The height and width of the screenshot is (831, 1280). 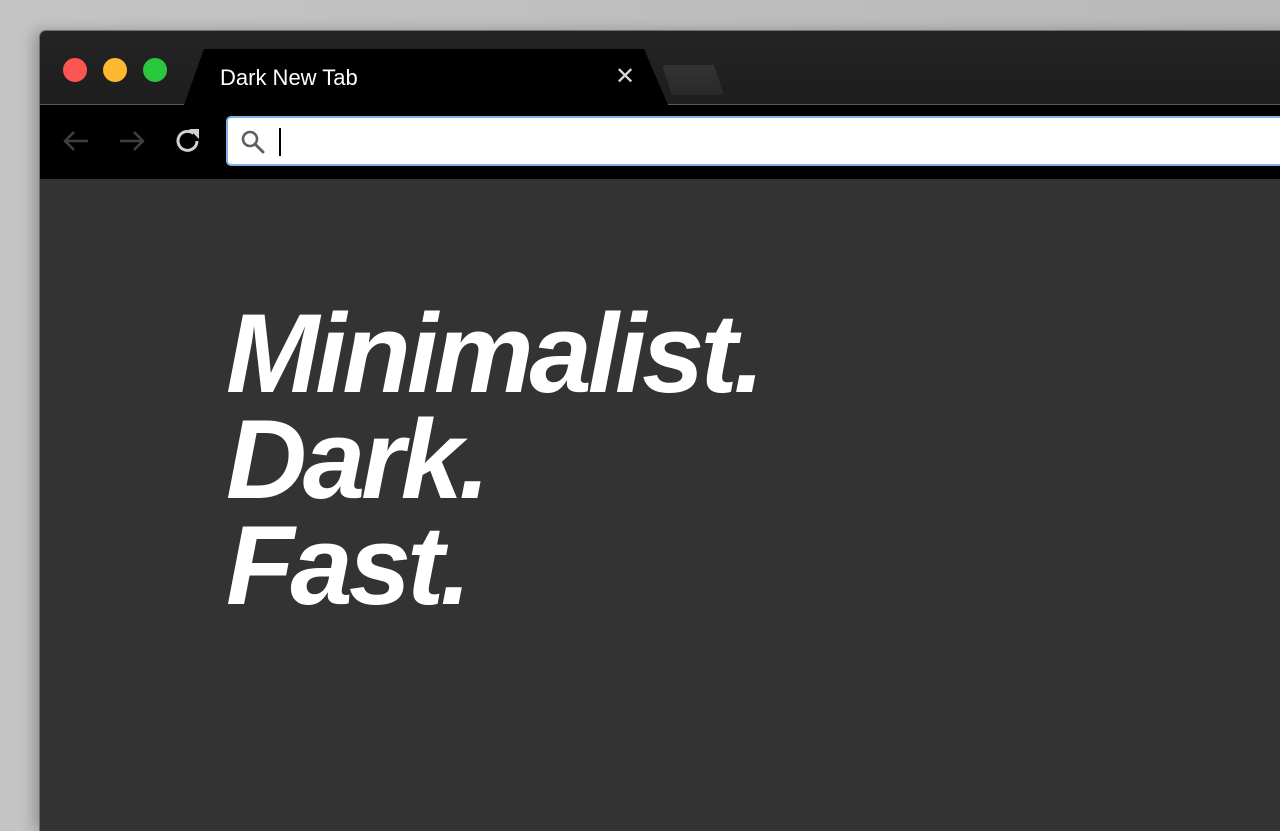 What do you see at coordinates (625, 77) in the screenshot?
I see `close-icon: ✕` at bounding box center [625, 77].